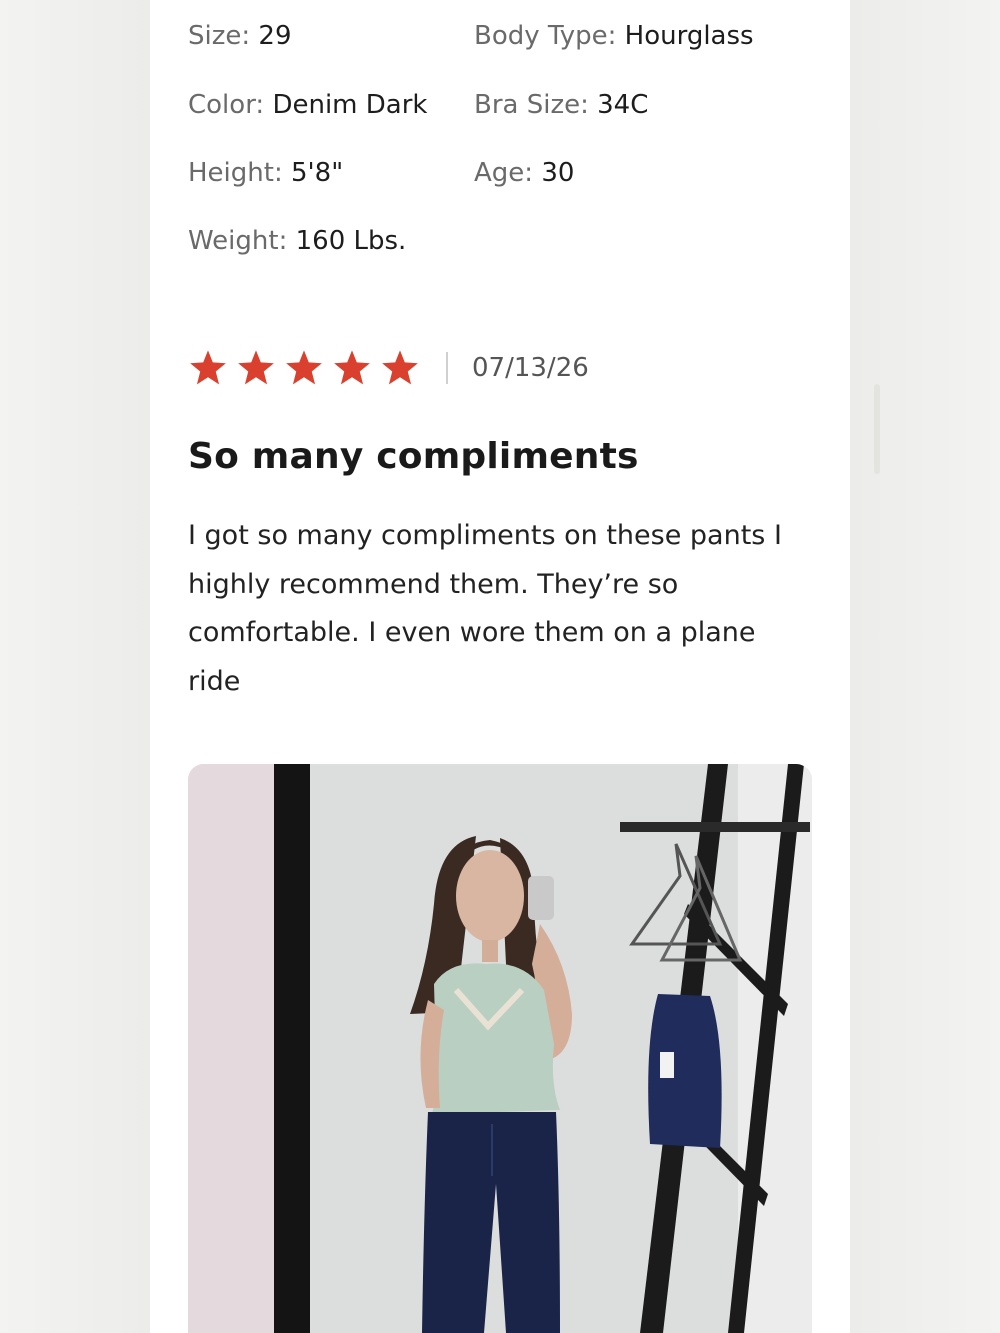  What do you see at coordinates (413, 456) in the screenshot?
I see `review-title: So many compliments` at bounding box center [413, 456].